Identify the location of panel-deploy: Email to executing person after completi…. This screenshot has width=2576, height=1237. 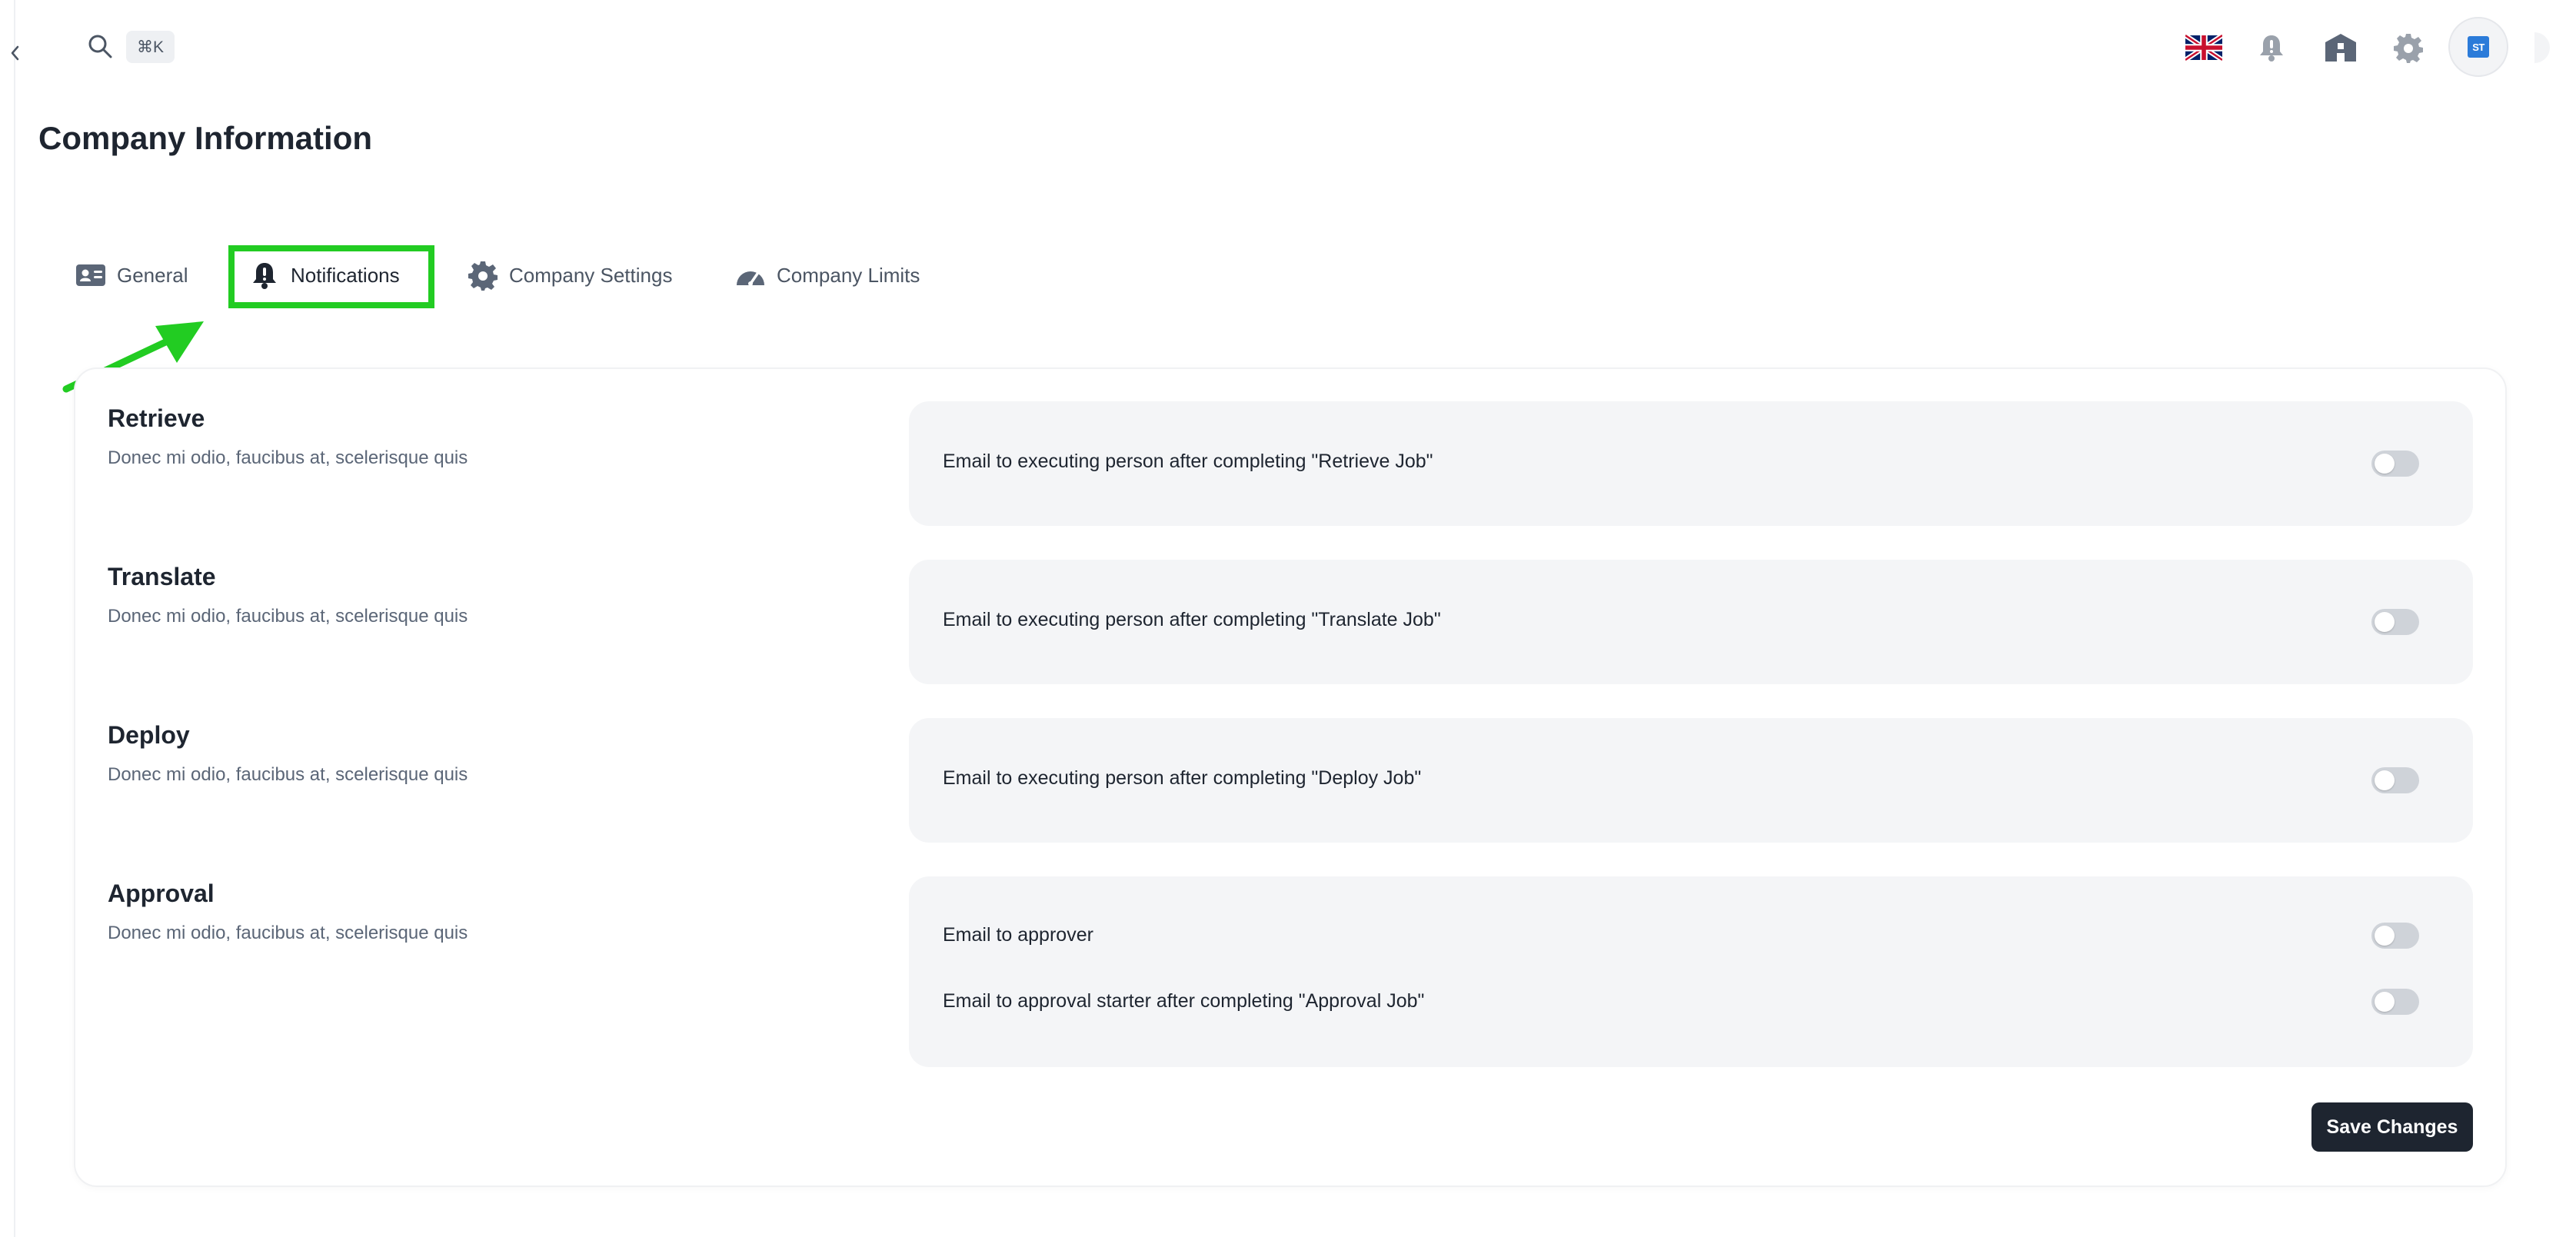
(1691, 780).